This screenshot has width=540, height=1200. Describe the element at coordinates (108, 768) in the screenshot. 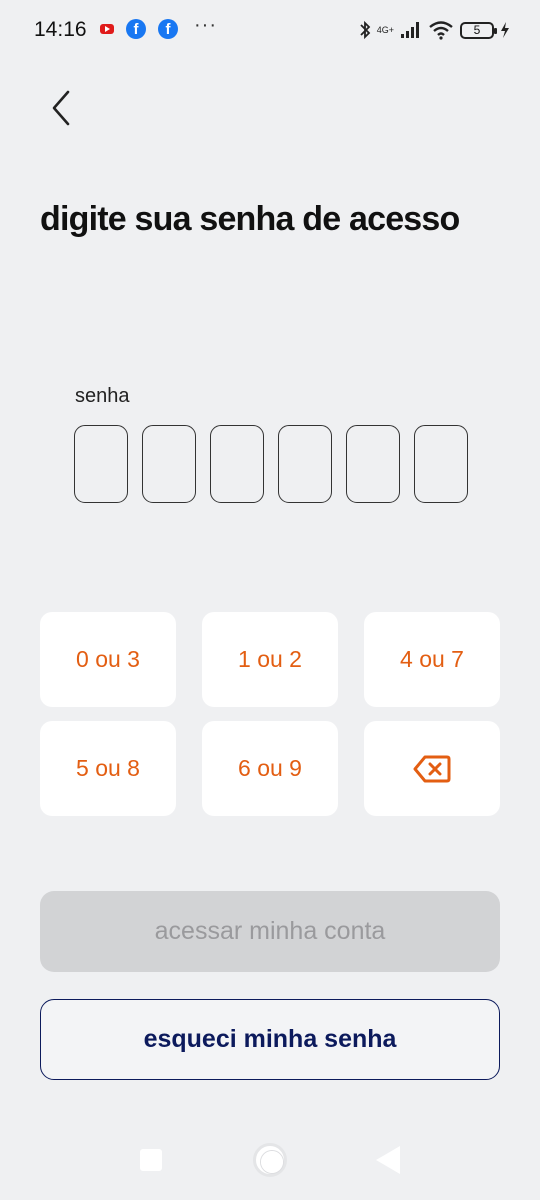

I see `key-5-or-8: 5 ou 8` at that location.